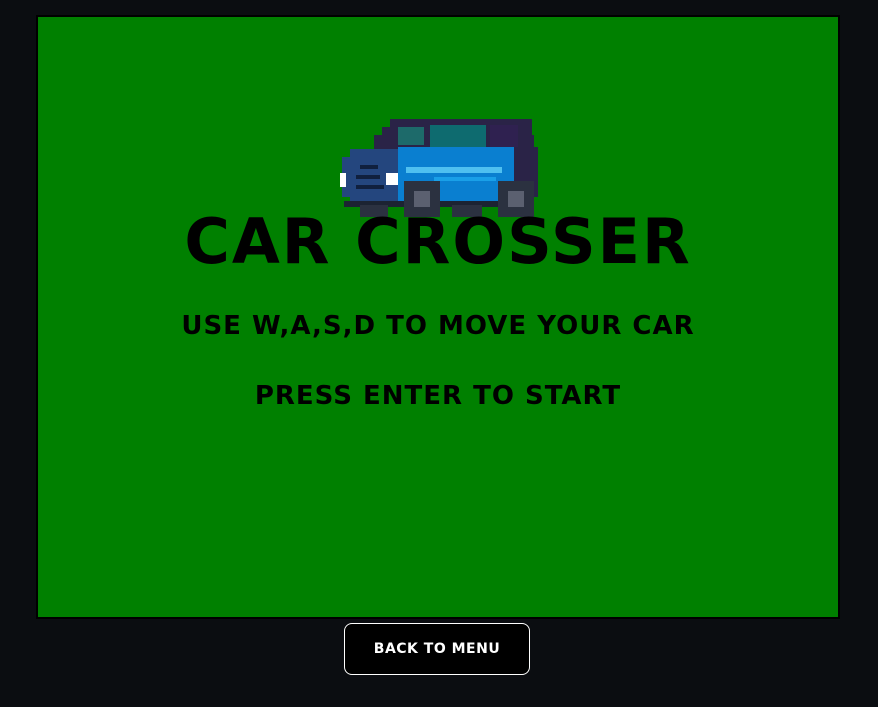 This screenshot has width=878, height=707. What do you see at coordinates (439, 168) in the screenshot?
I see `van-sprite` at bounding box center [439, 168].